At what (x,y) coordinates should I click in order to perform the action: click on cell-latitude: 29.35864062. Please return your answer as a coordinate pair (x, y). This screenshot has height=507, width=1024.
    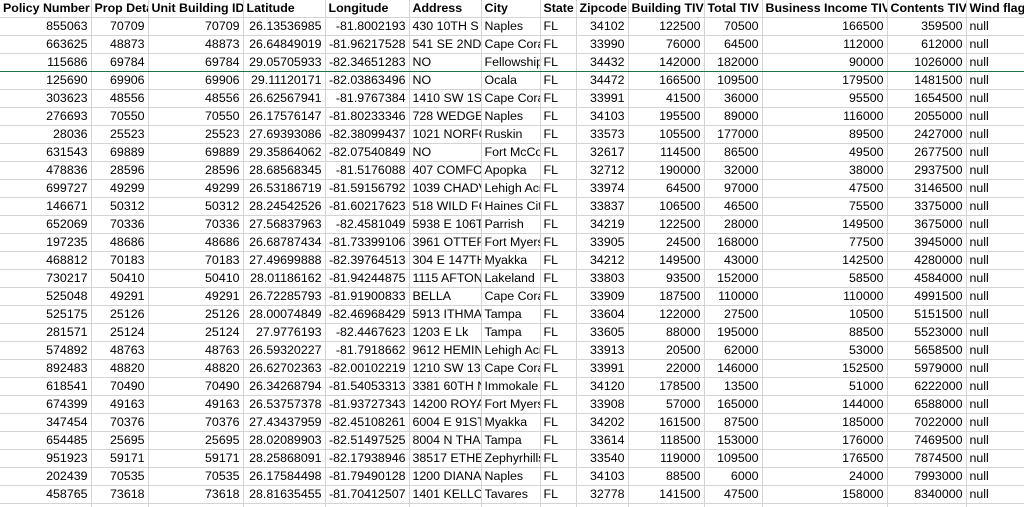
    Looking at the image, I should click on (284, 153).